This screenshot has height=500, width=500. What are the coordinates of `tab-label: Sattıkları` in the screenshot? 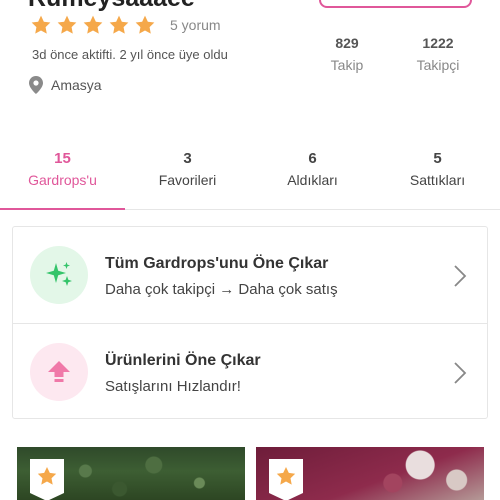 It's located at (437, 180).